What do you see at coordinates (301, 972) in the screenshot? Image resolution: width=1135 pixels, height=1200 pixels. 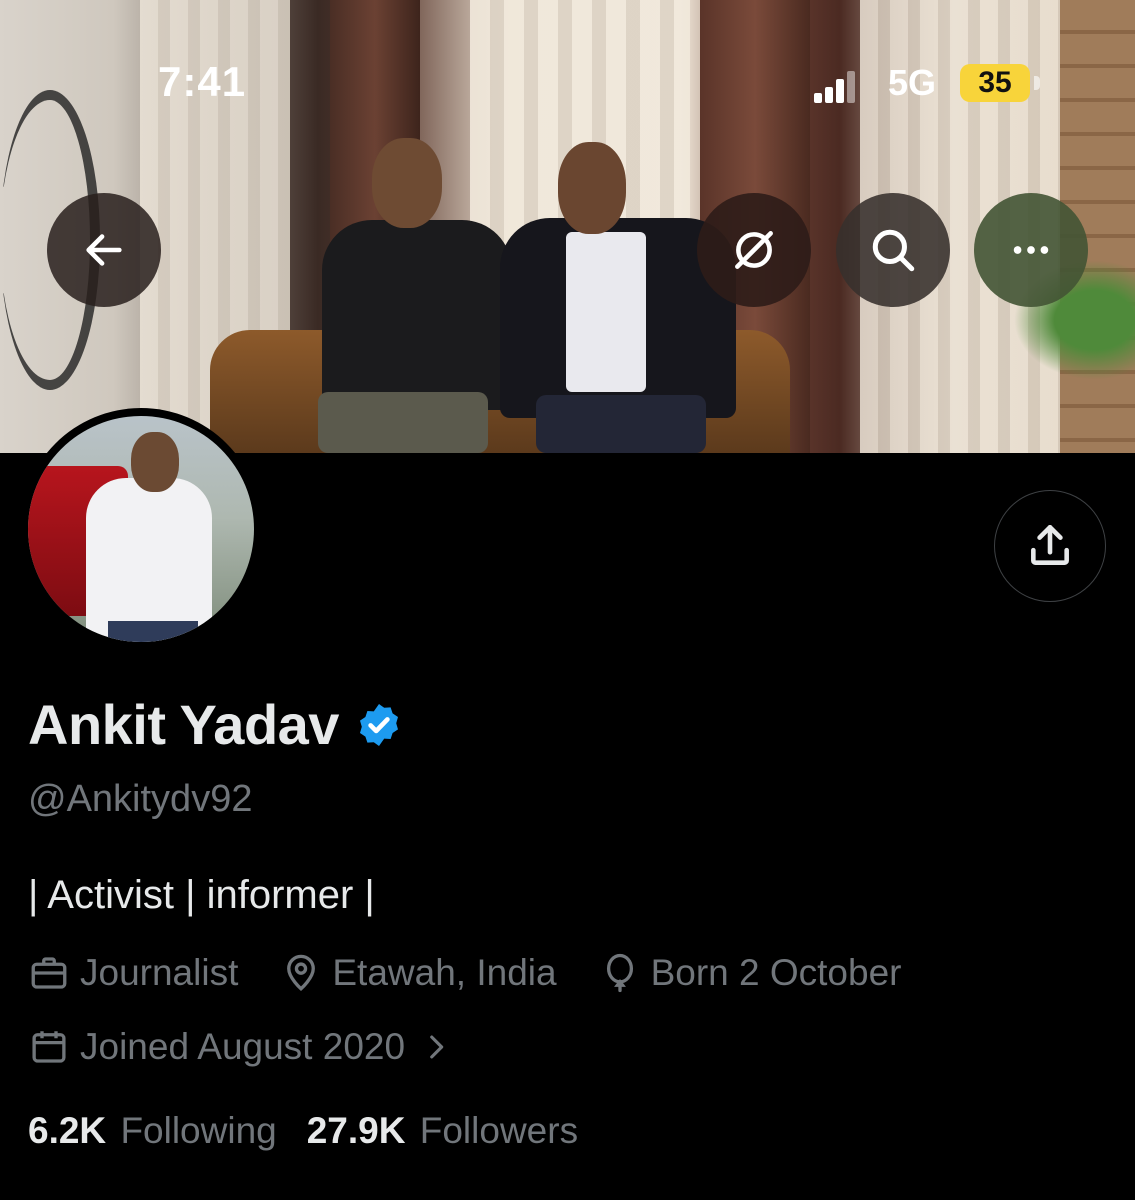 I see `location-pin-icon` at bounding box center [301, 972].